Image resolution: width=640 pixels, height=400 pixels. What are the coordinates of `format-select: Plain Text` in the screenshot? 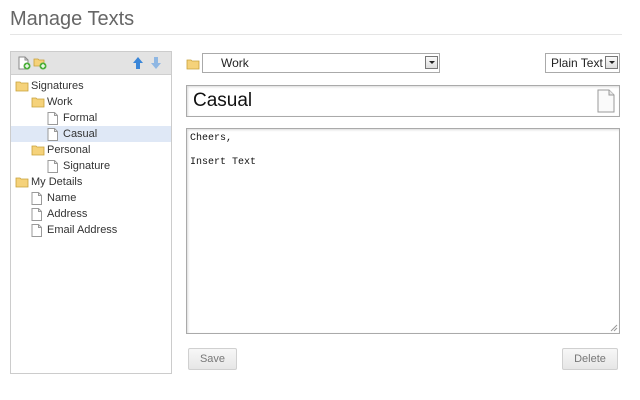 It's located at (582, 63).